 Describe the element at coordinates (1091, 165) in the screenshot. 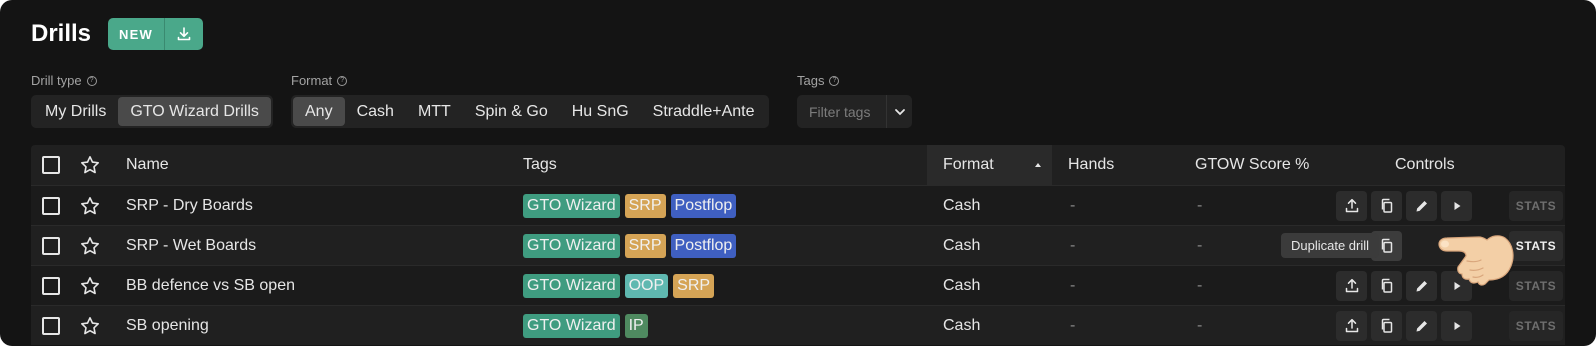

I see `column-hands: Hands` at that location.